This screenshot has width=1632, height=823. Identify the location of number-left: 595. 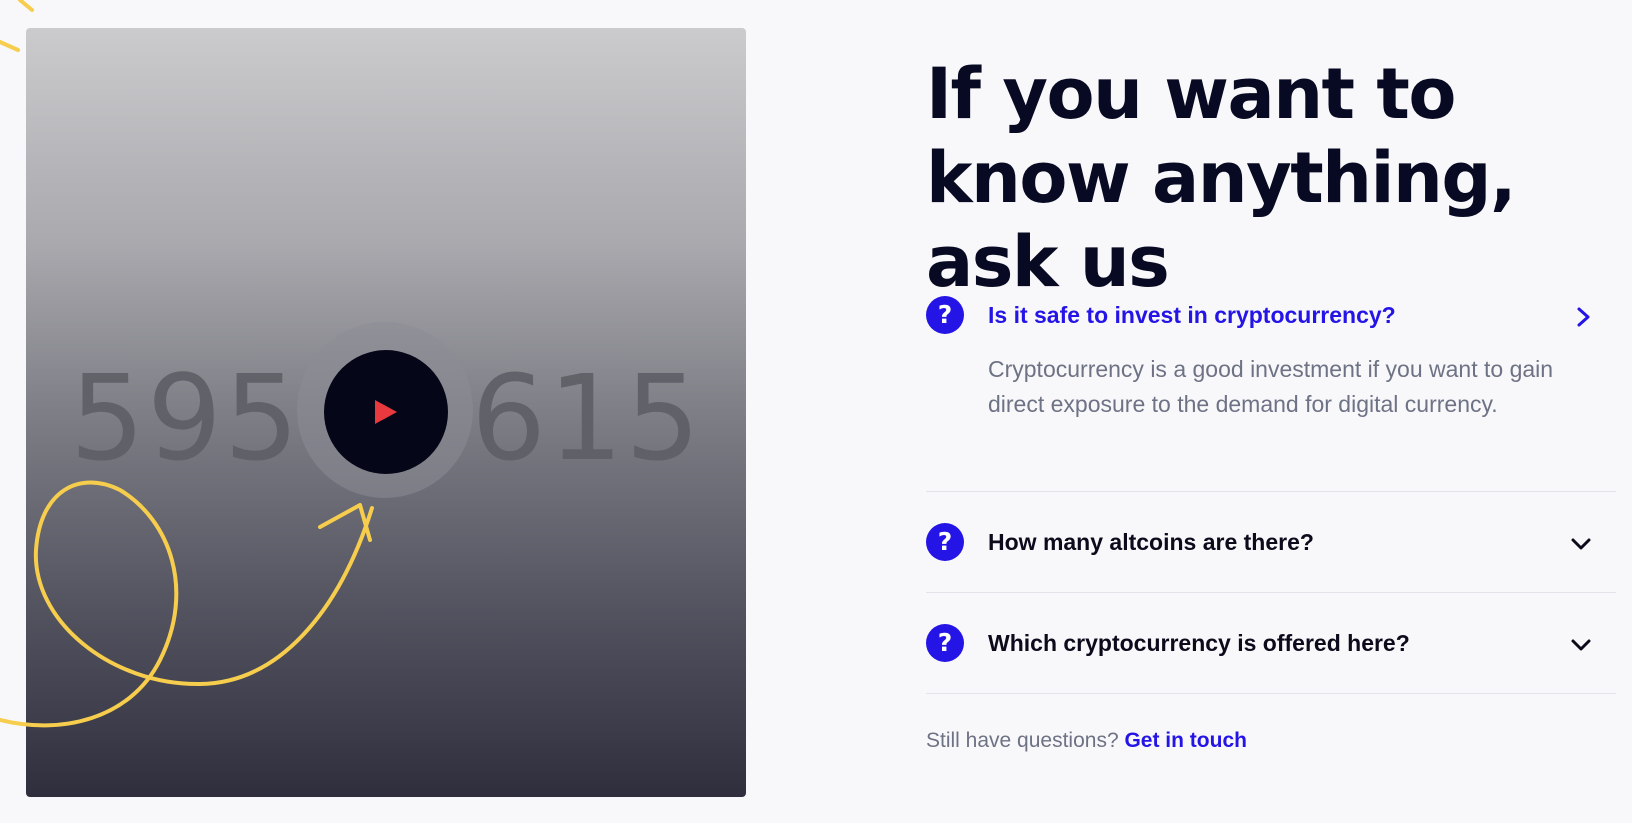
(185, 418).